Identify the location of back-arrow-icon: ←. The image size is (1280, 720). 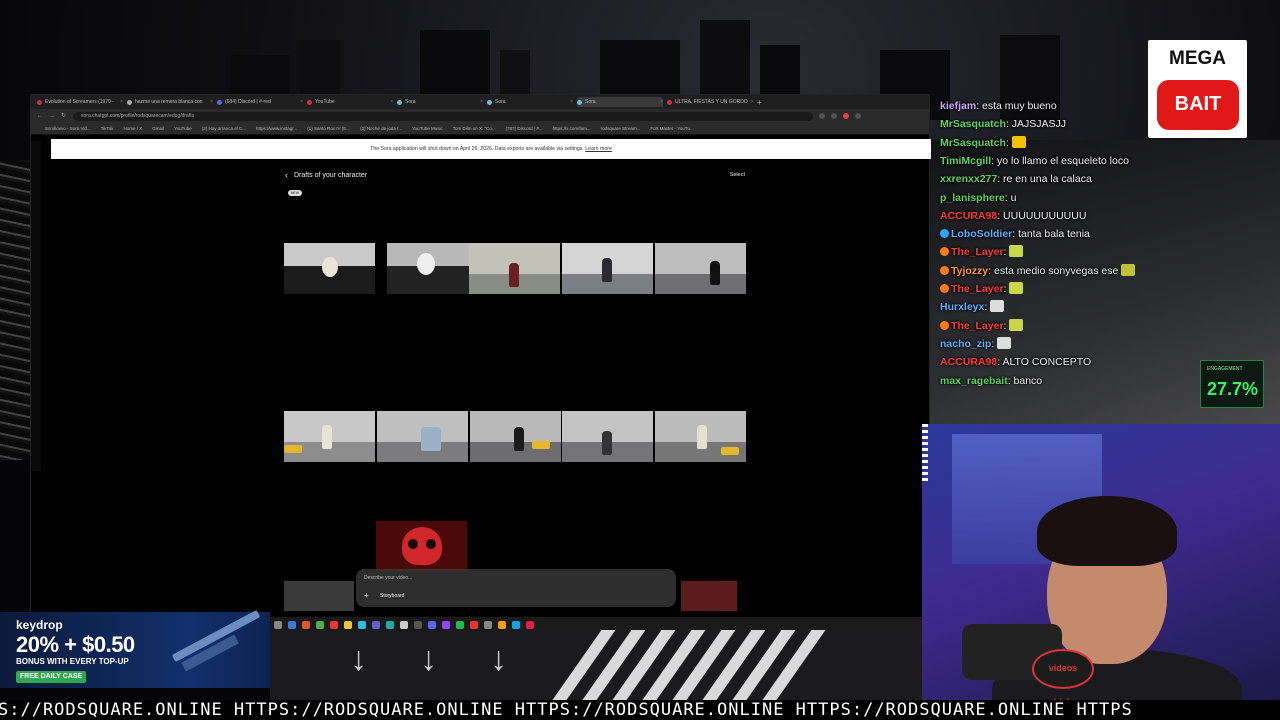
(40, 116).